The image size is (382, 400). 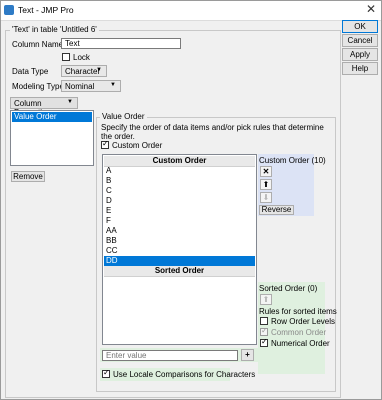 I want to click on ok-button: OK, so click(x=360, y=26).